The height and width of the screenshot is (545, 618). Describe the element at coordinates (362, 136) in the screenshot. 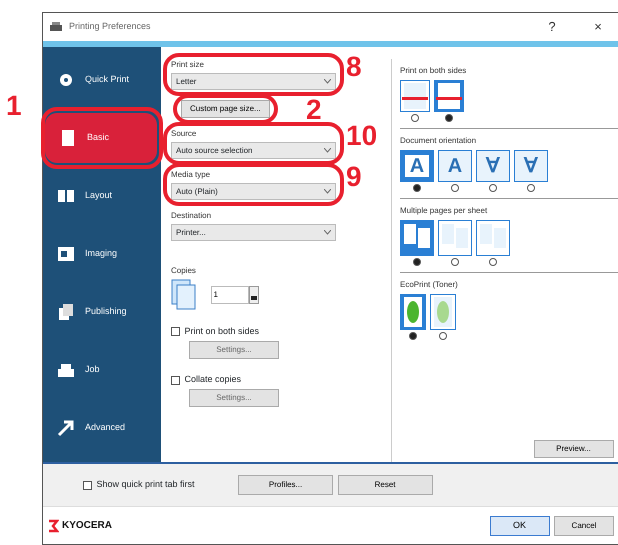

I see `callout-number: 10` at that location.